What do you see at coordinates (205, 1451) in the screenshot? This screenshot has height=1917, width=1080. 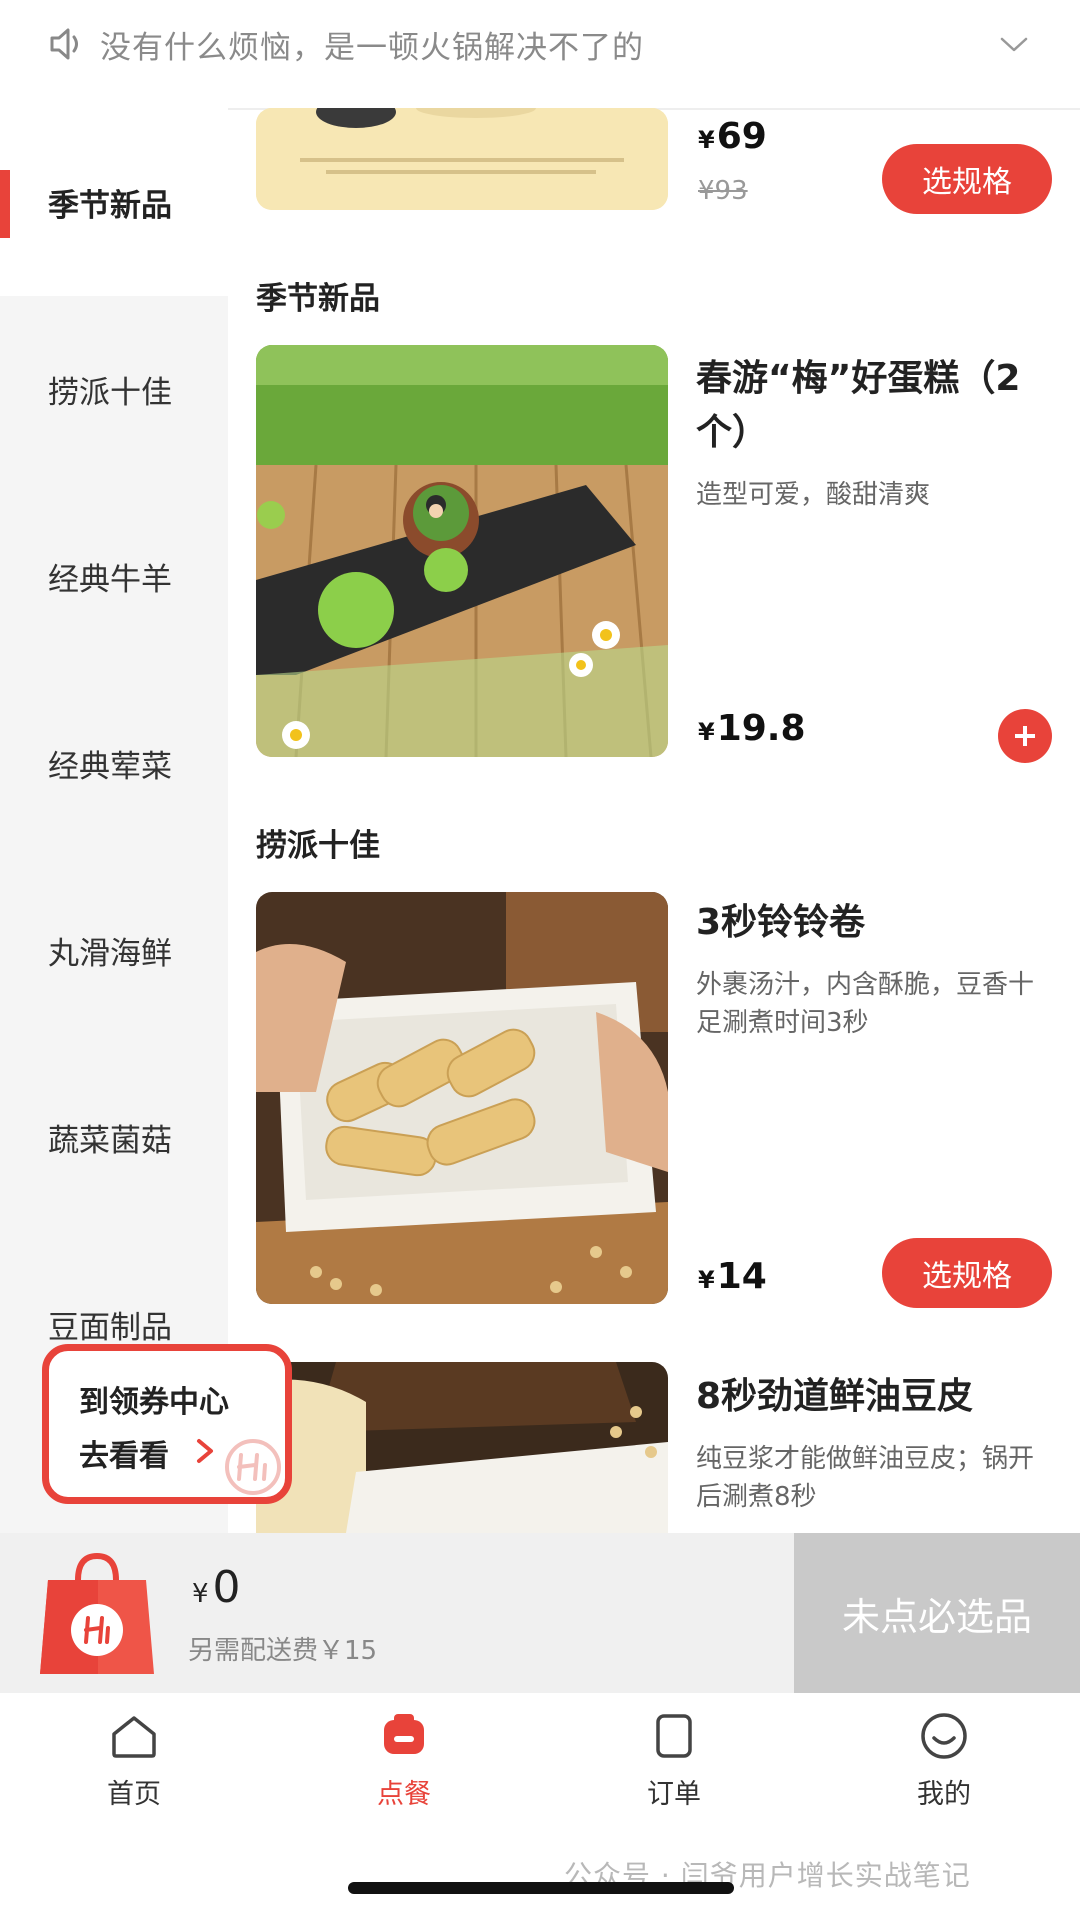 I see `chevron-right-icon` at bounding box center [205, 1451].